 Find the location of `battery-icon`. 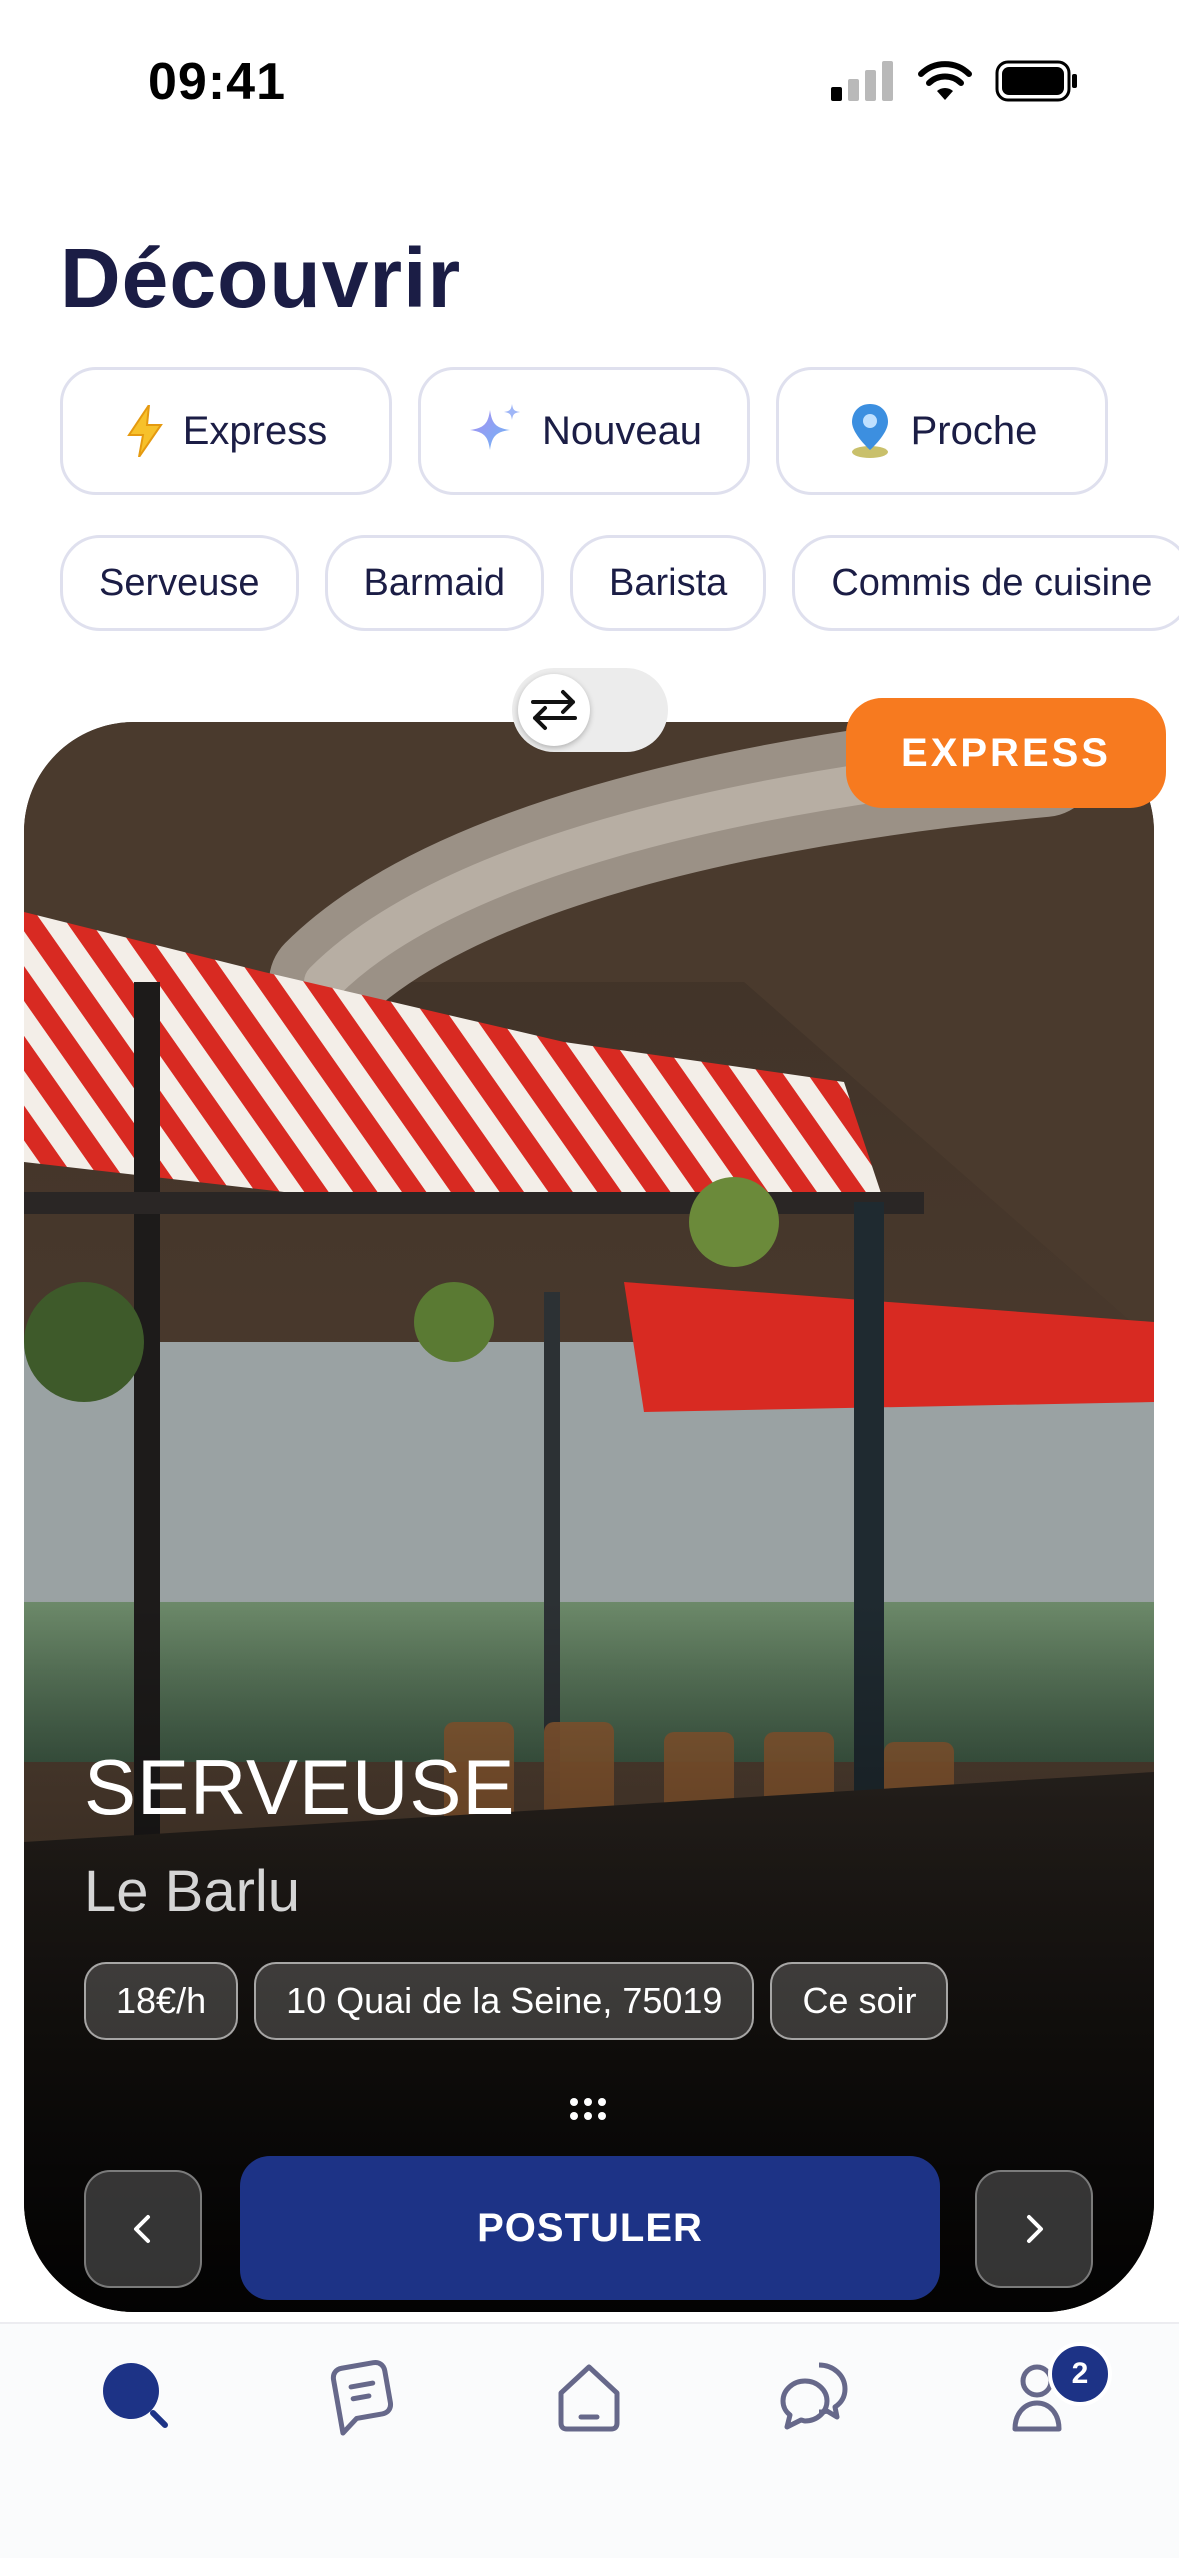

battery-icon is located at coordinates (1036, 81).